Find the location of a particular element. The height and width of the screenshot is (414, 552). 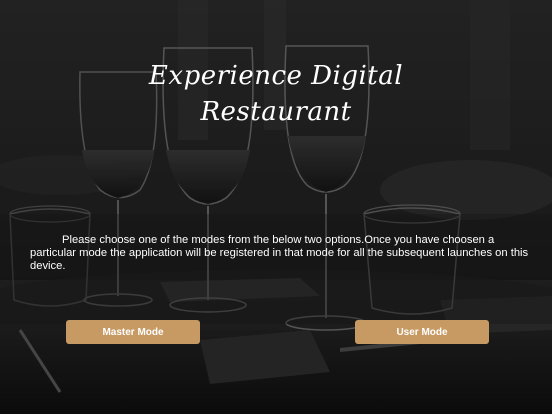

user-mode-button: User Mode is located at coordinates (422, 332).